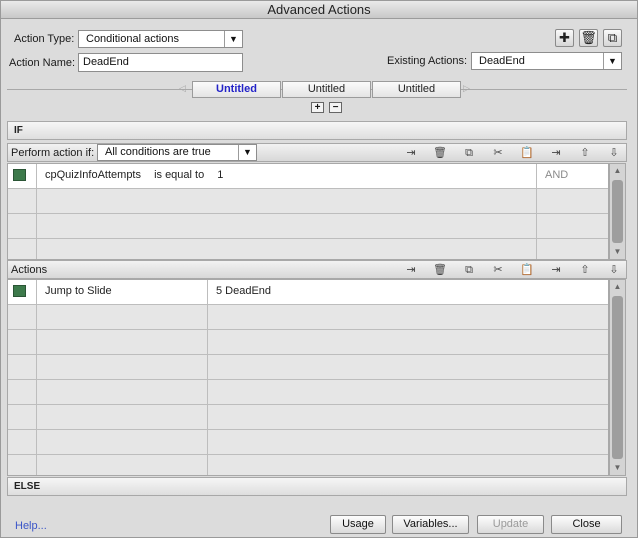 The width and height of the screenshot is (638, 538). I want to click on duplicate-icon: ⧉, so click(612, 37).